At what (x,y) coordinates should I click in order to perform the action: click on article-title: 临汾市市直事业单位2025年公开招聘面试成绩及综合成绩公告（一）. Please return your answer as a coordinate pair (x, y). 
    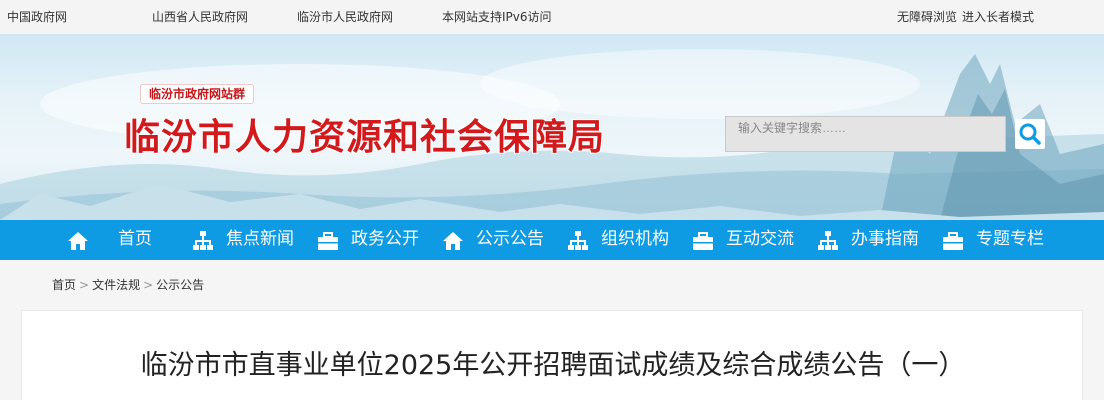
    Looking at the image, I should click on (553, 365).